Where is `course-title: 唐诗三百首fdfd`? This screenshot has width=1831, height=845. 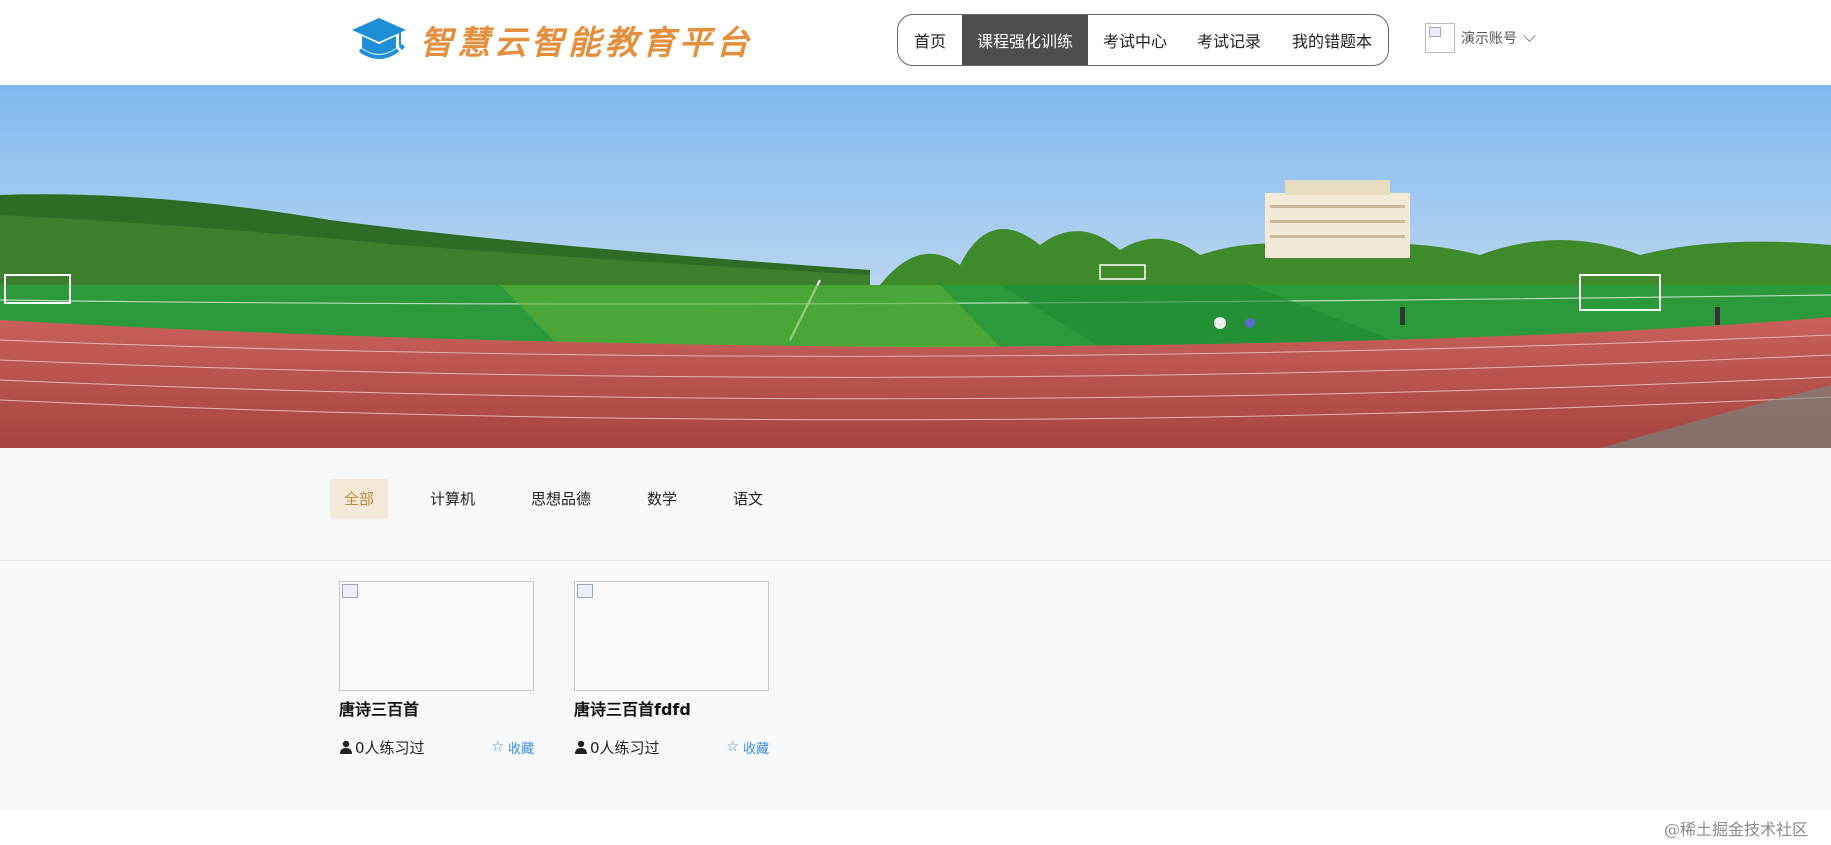 course-title: 唐诗三百首fdfd is located at coordinates (671, 710).